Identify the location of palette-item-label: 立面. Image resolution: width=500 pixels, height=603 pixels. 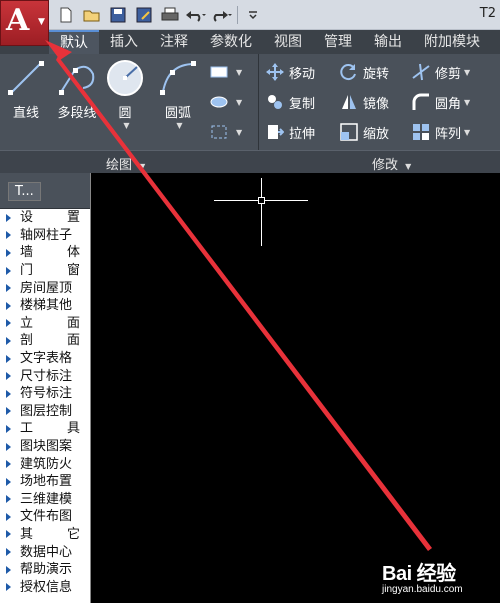
(50, 323).